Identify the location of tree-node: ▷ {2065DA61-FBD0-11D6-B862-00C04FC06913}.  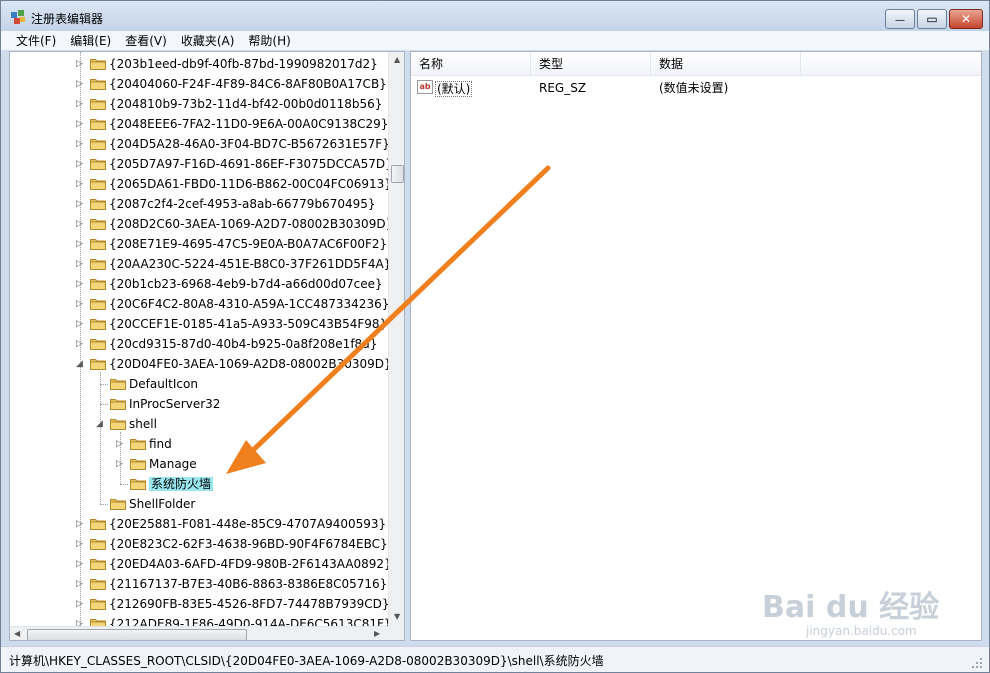
(199, 184).